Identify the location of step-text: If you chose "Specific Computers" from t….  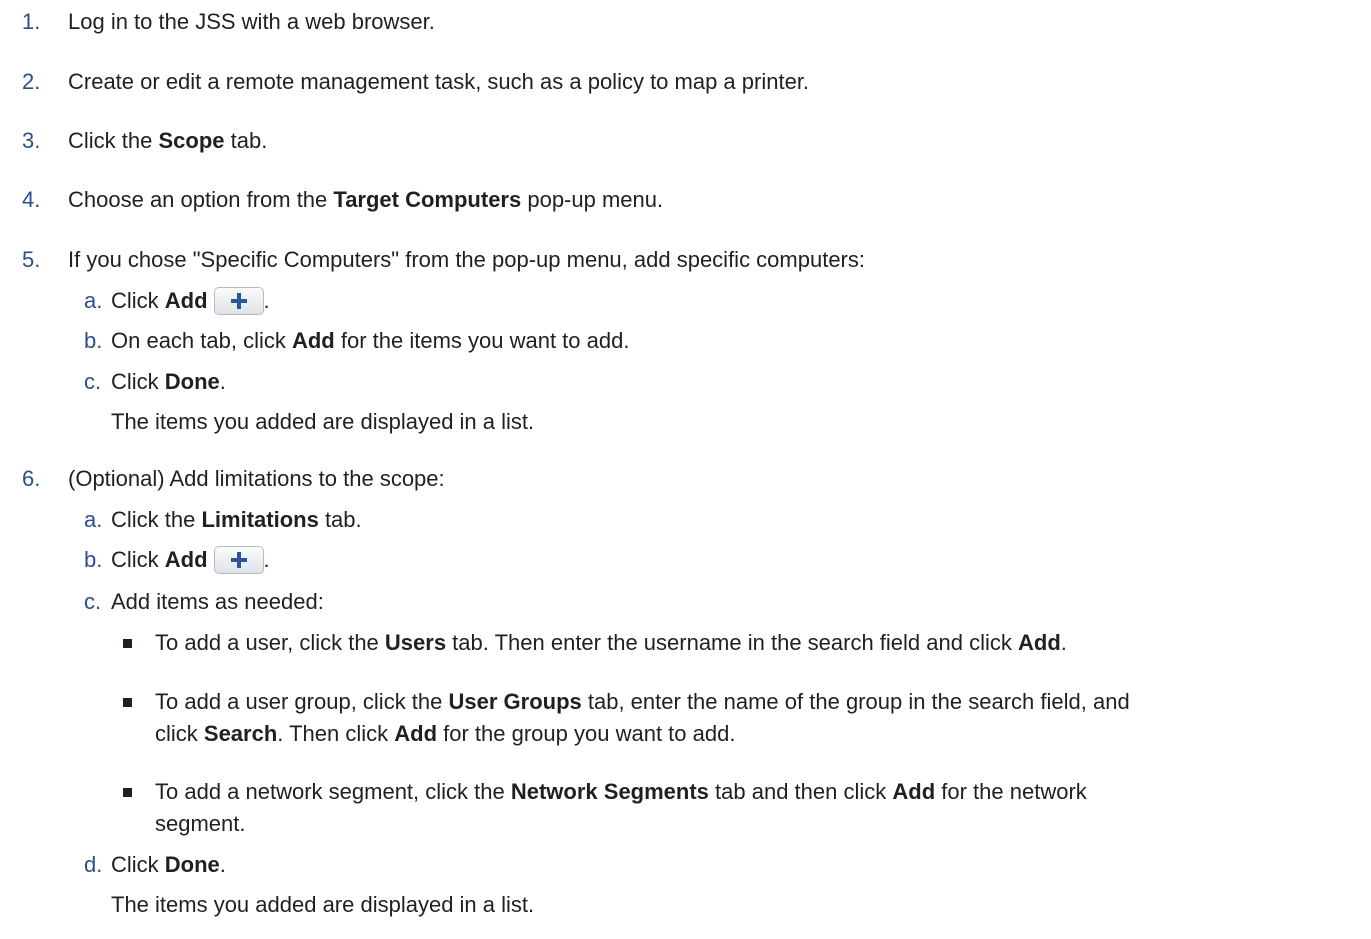
(466, 259).